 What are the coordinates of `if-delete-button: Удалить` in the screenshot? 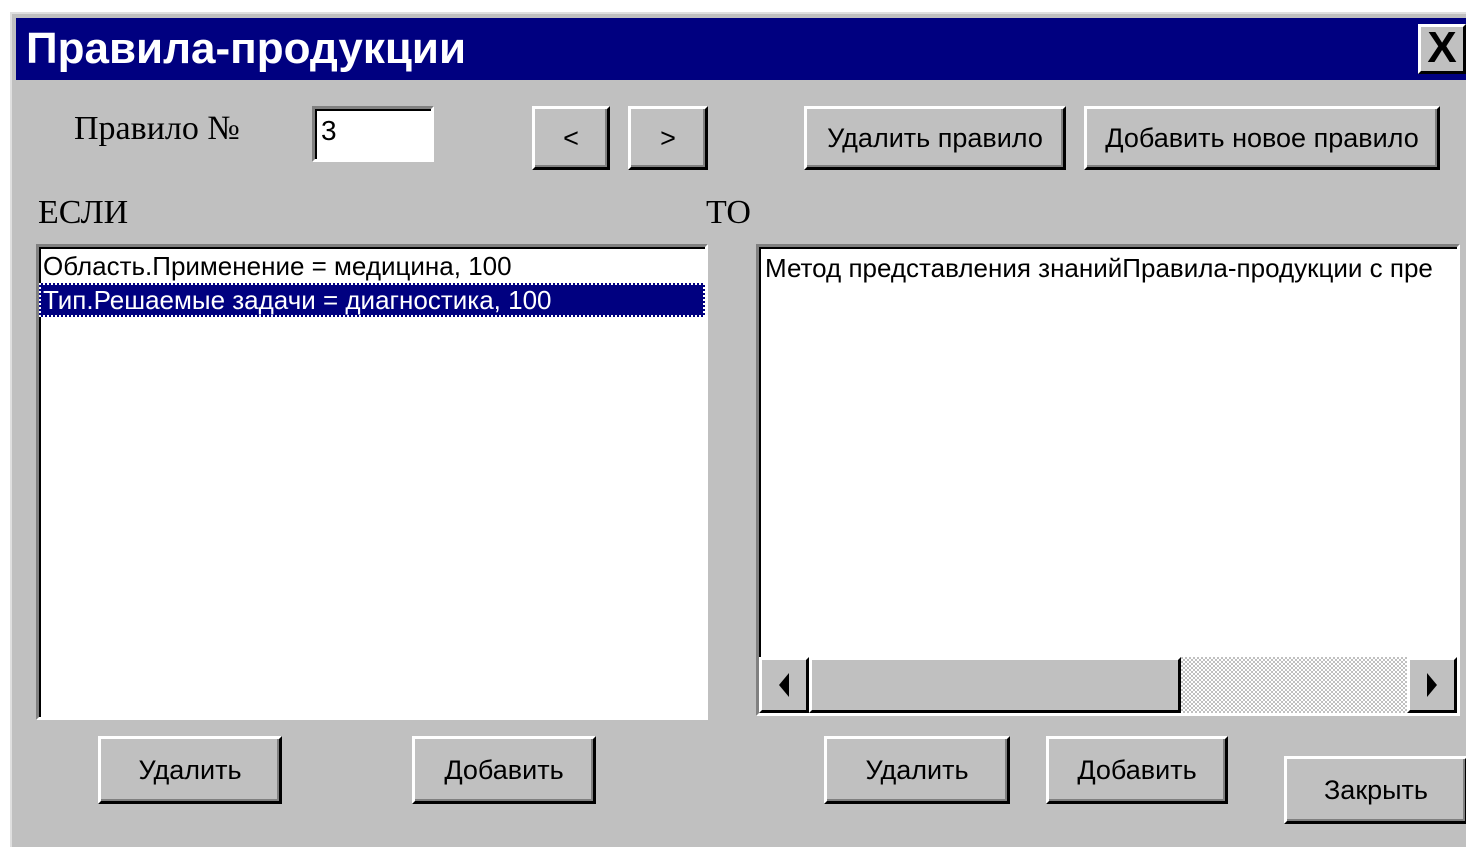 It's located at (190, 770).